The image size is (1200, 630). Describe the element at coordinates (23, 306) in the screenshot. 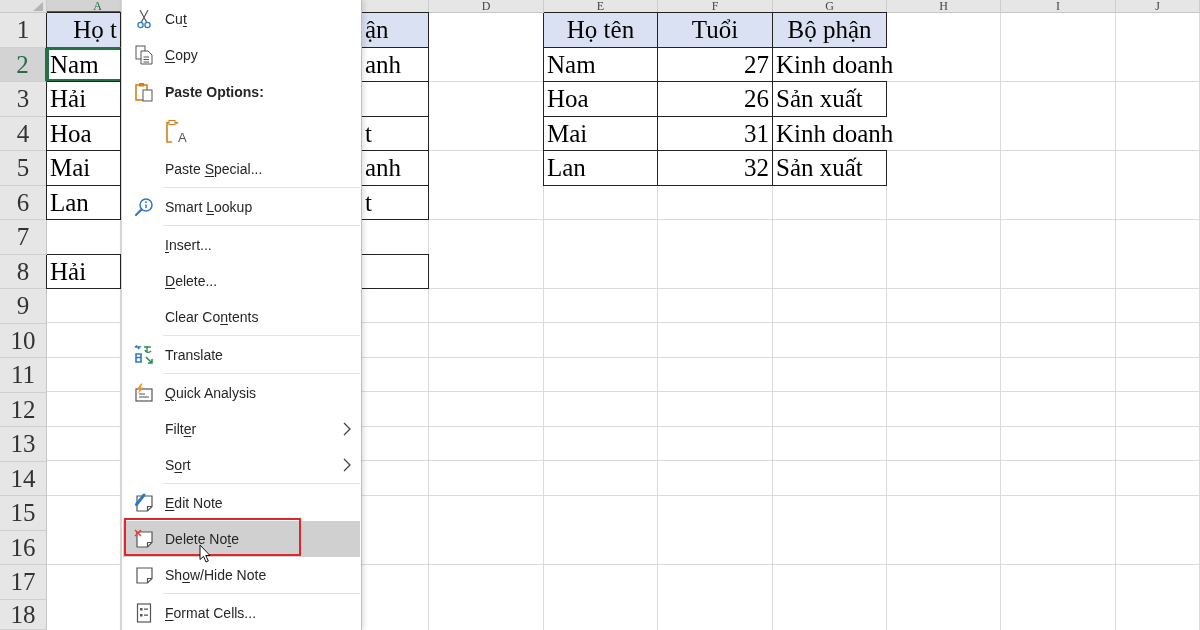

I see `row-header: 9` at that location.